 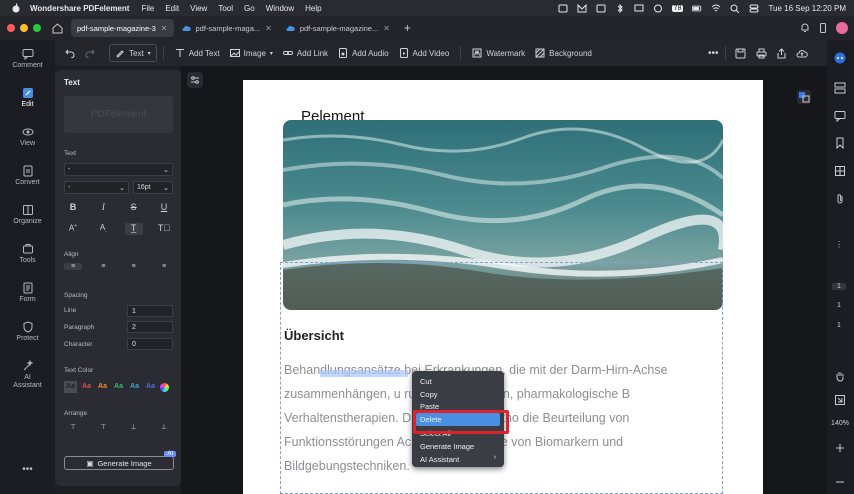 I want to click on minimize-window-button, so click(x=24, y=28).